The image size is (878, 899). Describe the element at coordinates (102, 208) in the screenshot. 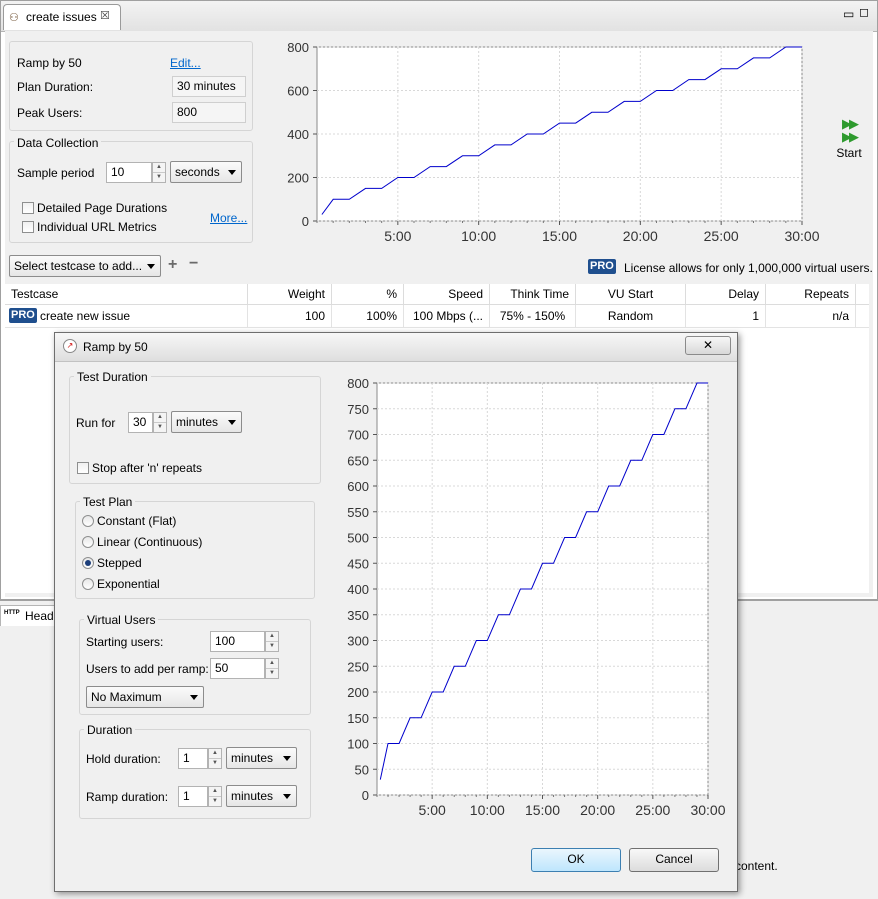

I see `detailed-page-durations-label: Detailed Page Durations` at that location.